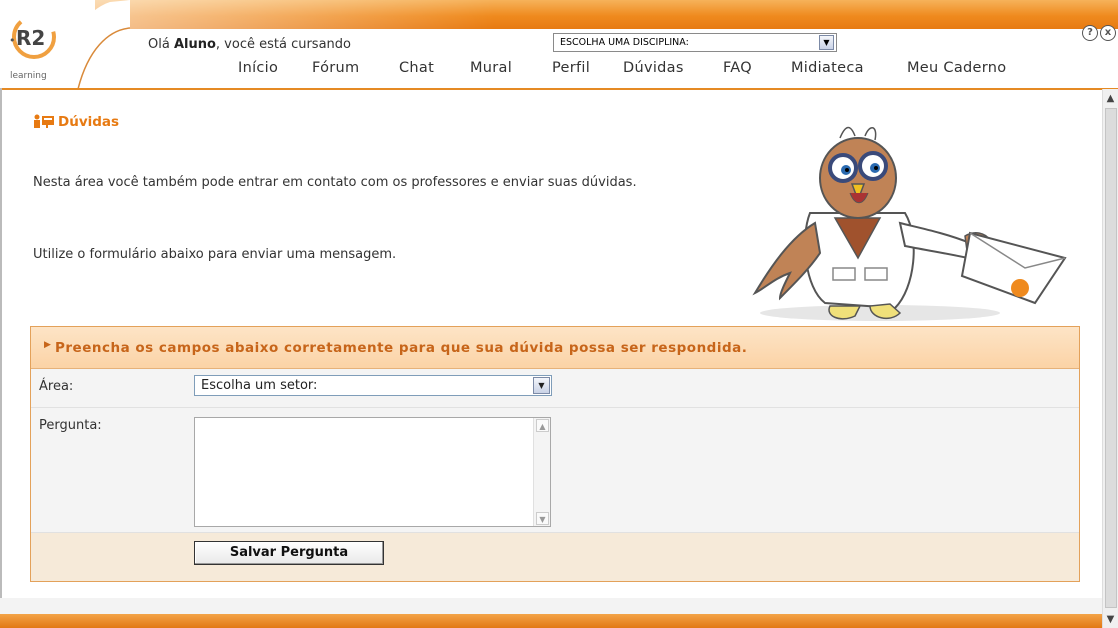 The height and width of the screenshot is (628, 1118). What do you see at coordinates (491, 68) in the screenshot?
I see `nav-item-mural: Mural` at bounding box center [491, 68].